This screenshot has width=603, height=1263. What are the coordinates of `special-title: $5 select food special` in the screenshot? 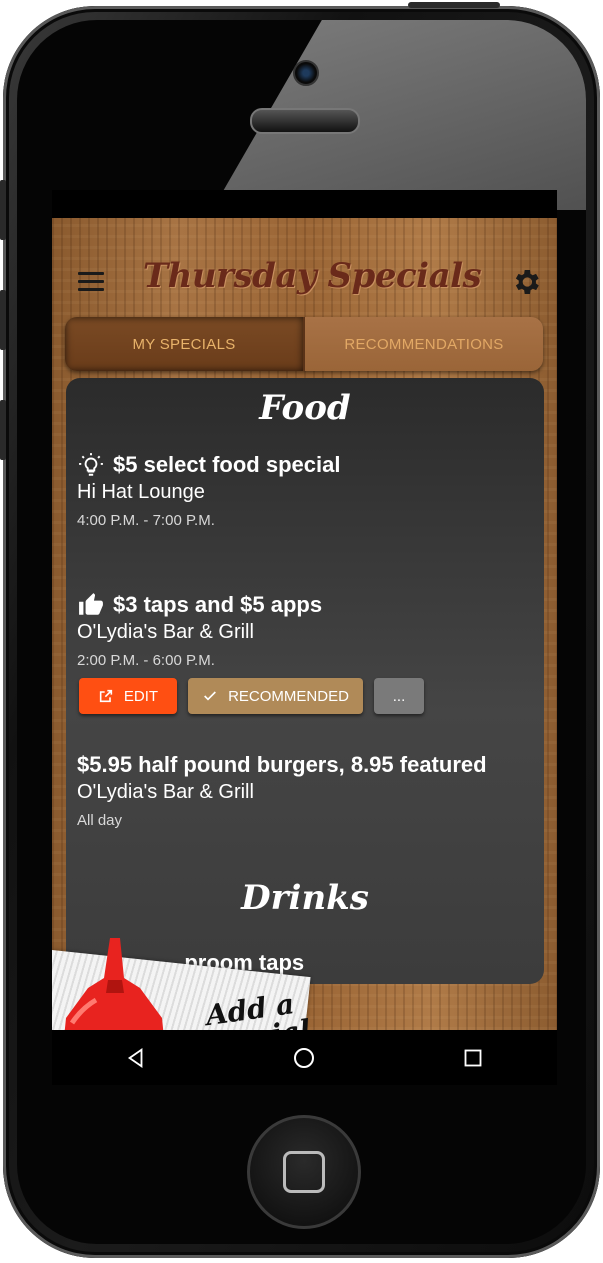 It's located at (227, 464).